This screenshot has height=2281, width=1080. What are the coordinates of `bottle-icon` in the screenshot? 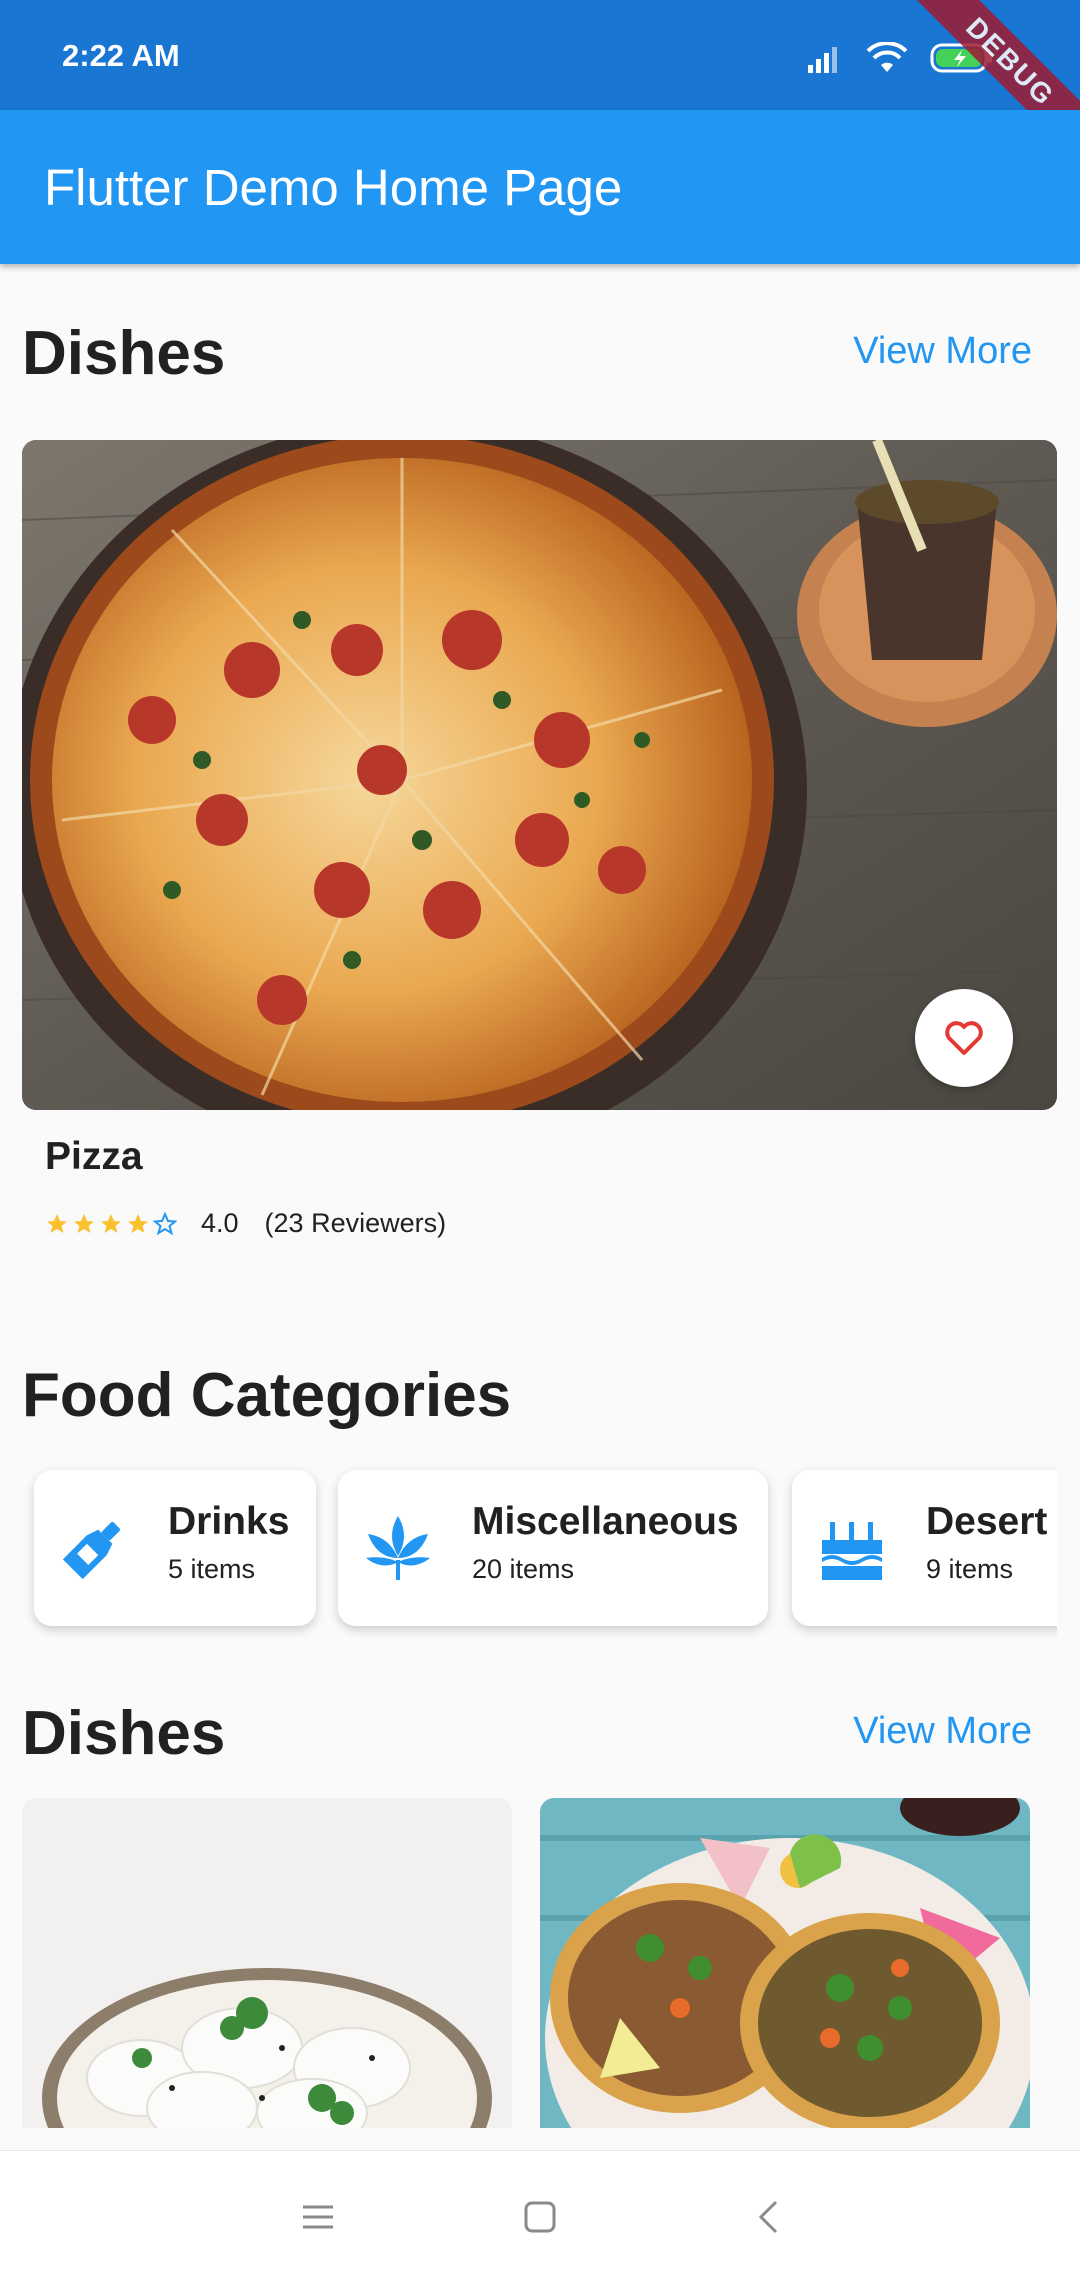 It's located at (91, 1550).